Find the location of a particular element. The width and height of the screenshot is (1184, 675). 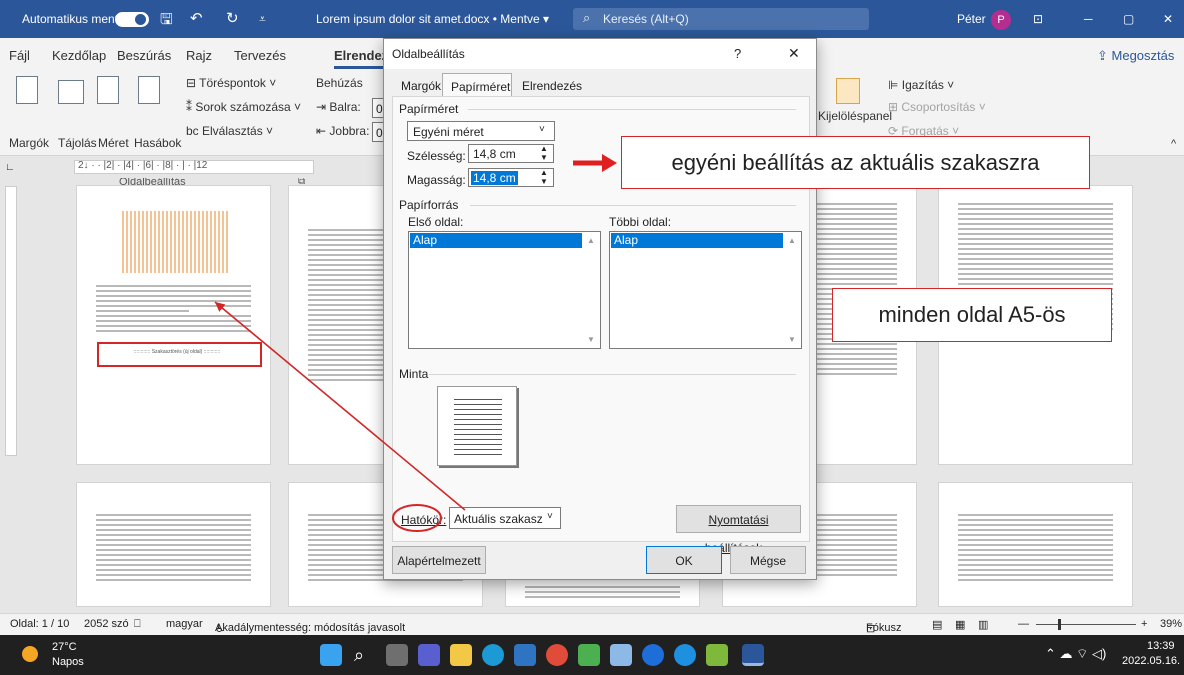

word-count: 2052 szó is located at coordinates (106, 624).